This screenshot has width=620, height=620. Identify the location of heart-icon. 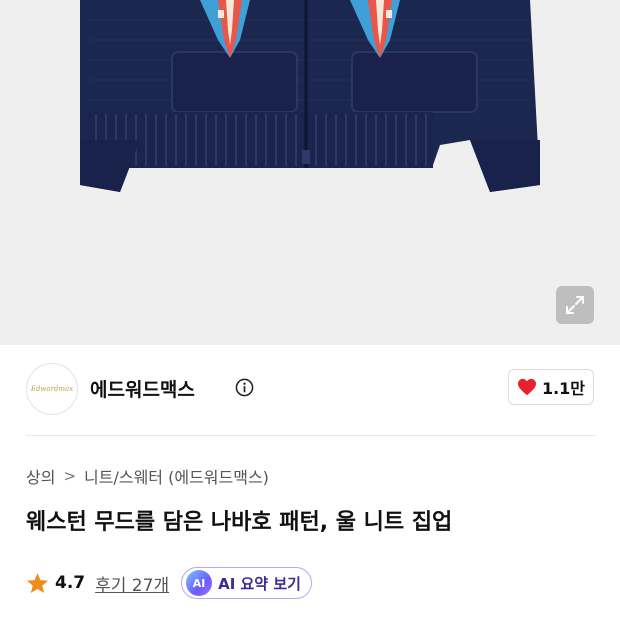
(526, 387).